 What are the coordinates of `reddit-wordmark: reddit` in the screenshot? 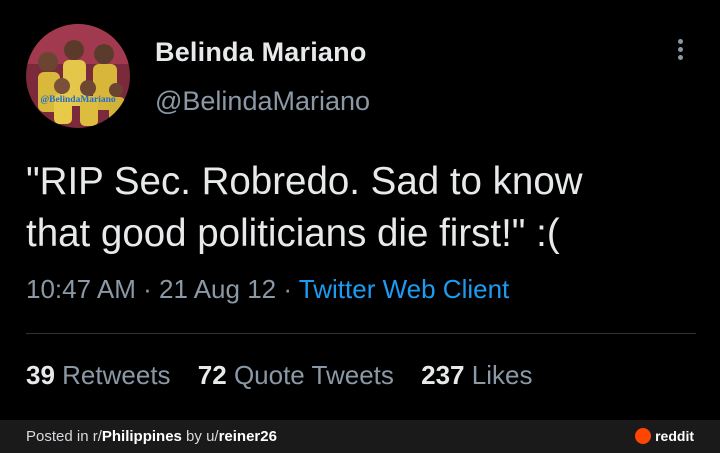 It's located at (674, 436).